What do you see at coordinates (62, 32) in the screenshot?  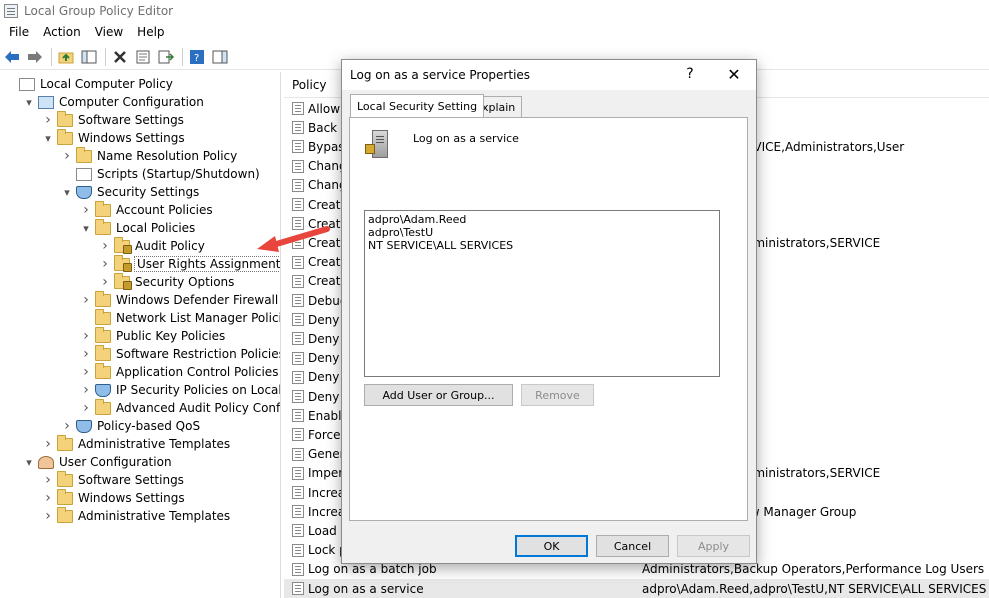 I see `menu-action: Action` at bounding box center [62, 32].